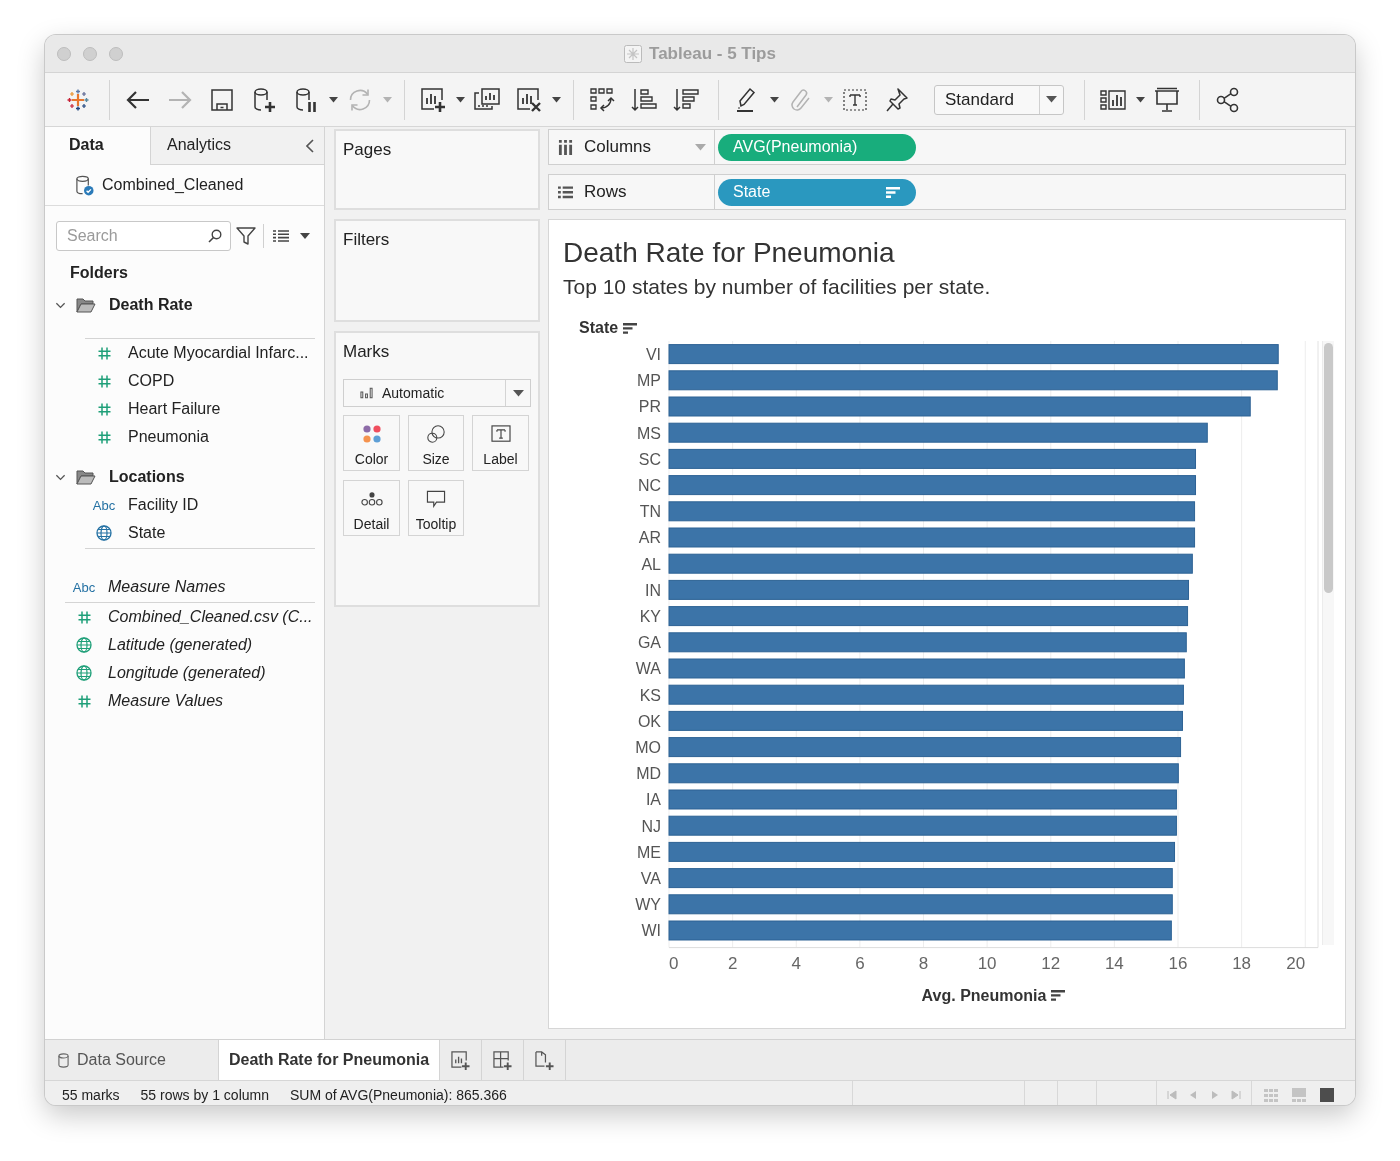 Image resolution: width=1400 pixels, height=1161 pixels. I want to click on pin-icon, so click(897, 99).